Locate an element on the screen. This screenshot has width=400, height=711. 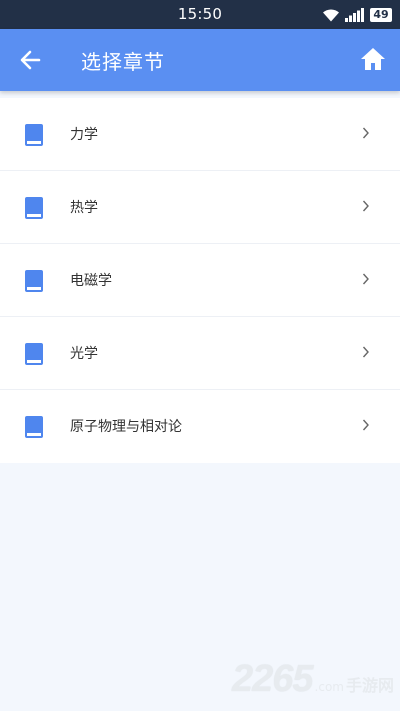
back-button is located at coordinates (30, 60).